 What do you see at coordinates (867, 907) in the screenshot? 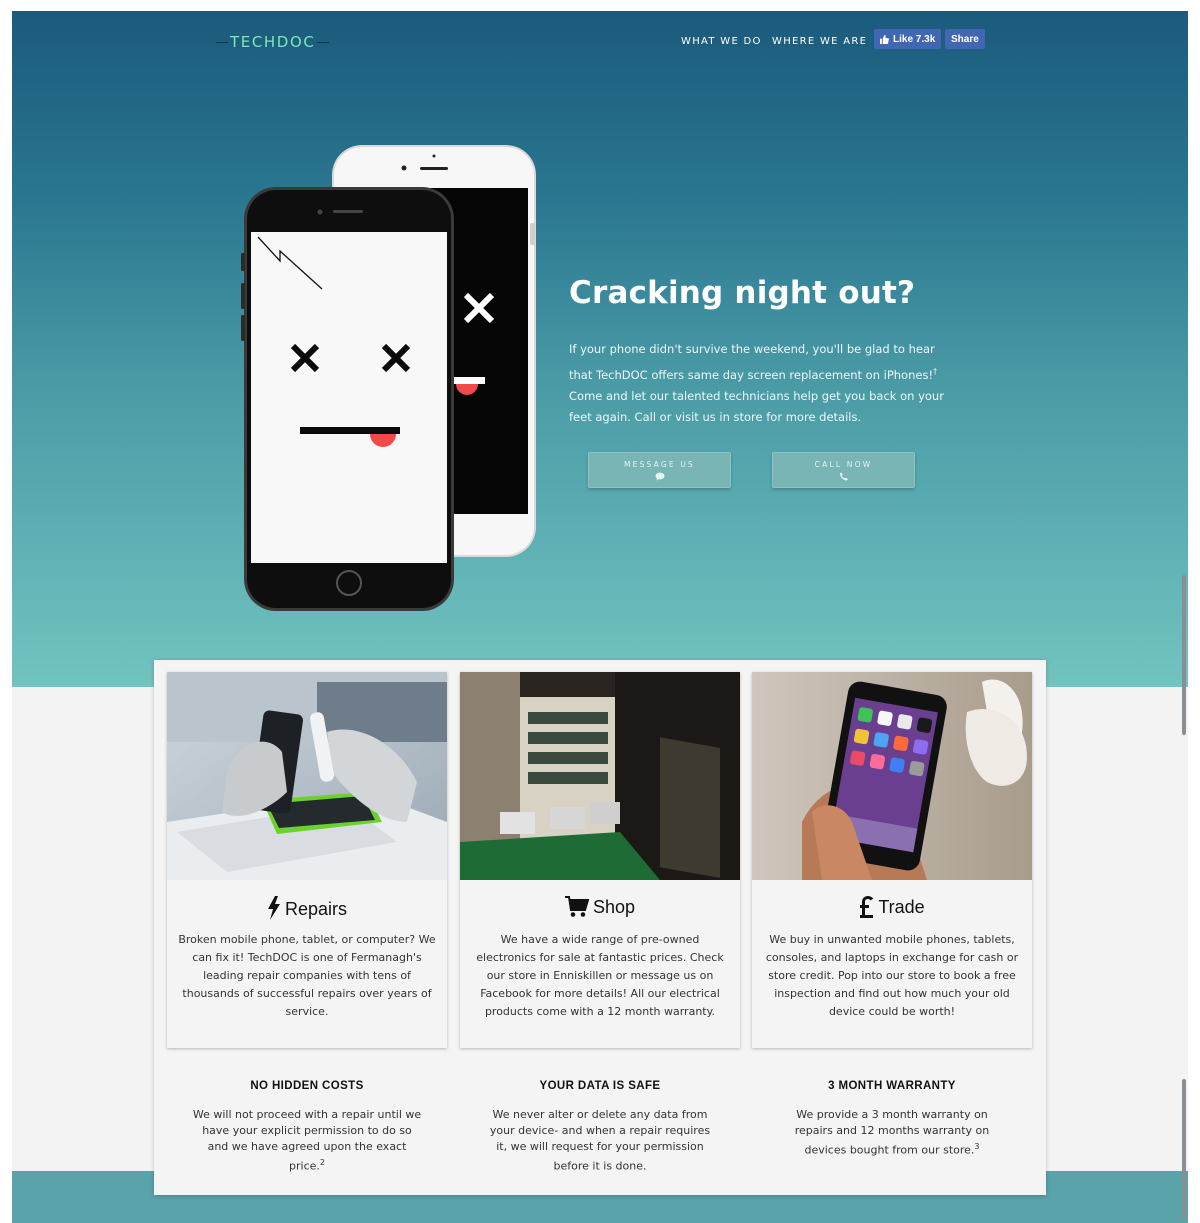
I see `pound-sign-icon` at bounding box center [867, 907].